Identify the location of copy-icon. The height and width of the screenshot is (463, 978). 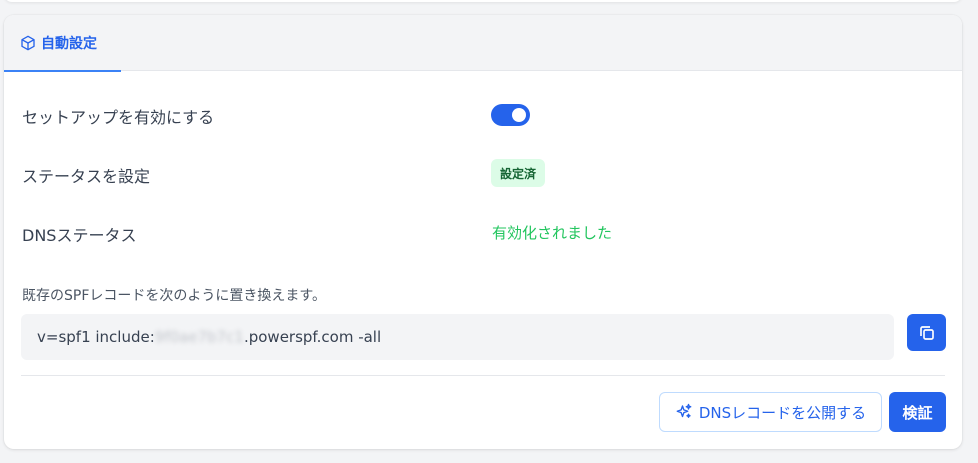
(926, 332).